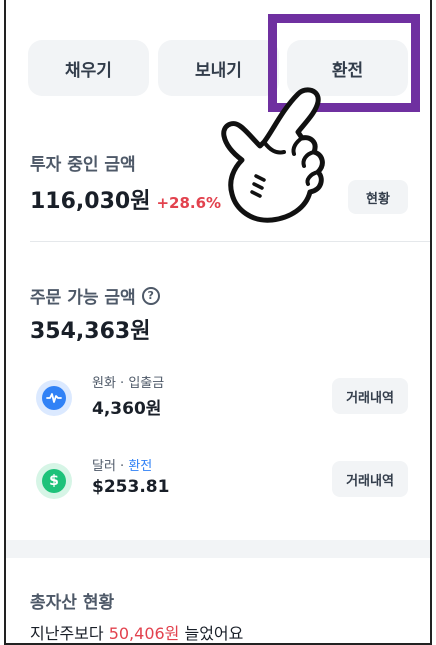 The image size is (436, 645). I want to click on usd-account-row: $ 달러 · 환전 $253.81 거래내역, so click(218, 481).